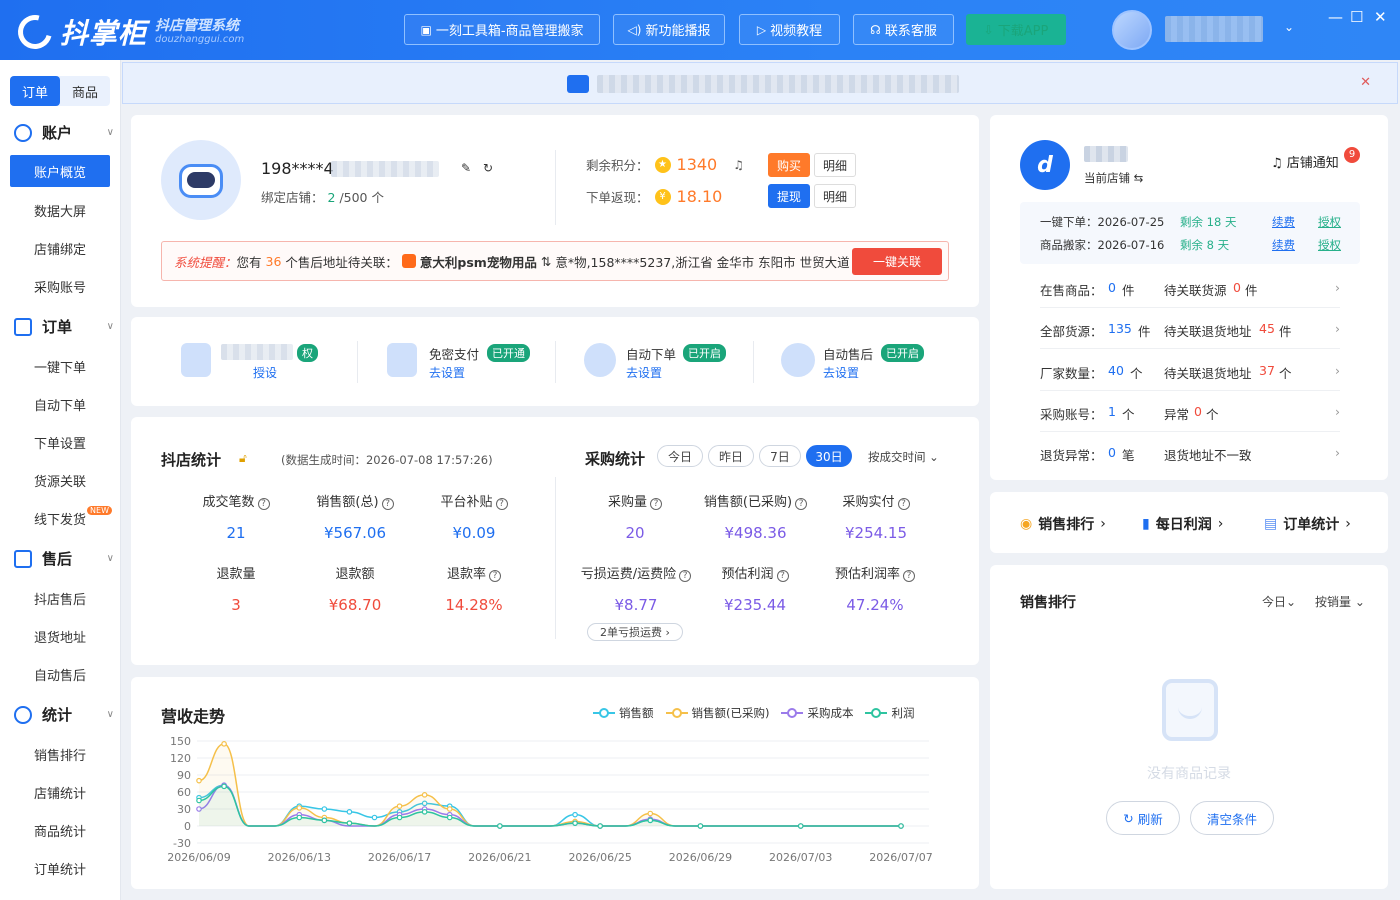 Image resolution: width=1400 pixels, height=900 pixels. What do you see at coordinates (60, 404) in the screenshot?
I see `sidebar-item-auto-order: 自动下单` at bounding box center [60, 404].